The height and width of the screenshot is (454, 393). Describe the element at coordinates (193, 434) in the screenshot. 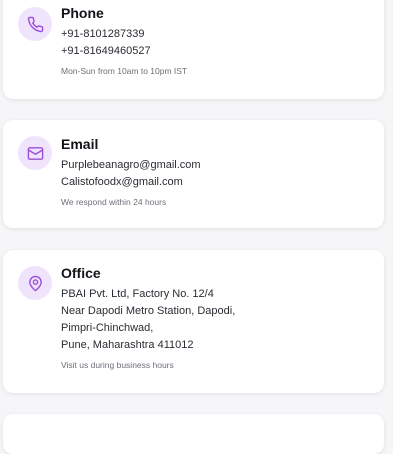

I see `next-contact-card` at that location.